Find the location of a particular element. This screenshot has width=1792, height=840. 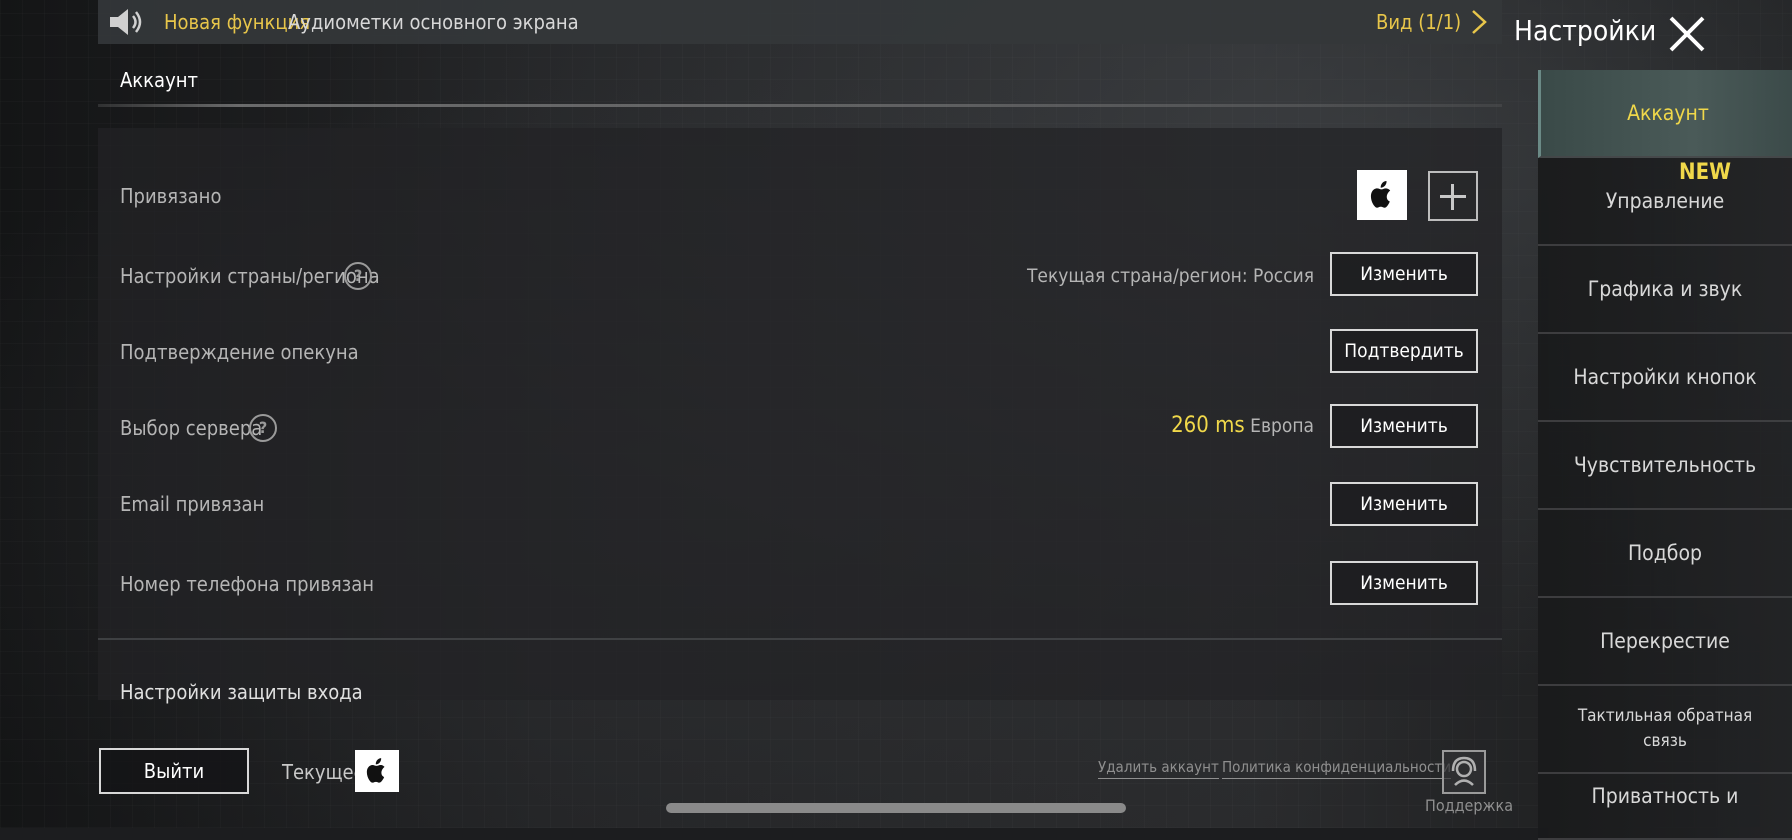

new-badge: NEW is located at coordinates (1705, 172).